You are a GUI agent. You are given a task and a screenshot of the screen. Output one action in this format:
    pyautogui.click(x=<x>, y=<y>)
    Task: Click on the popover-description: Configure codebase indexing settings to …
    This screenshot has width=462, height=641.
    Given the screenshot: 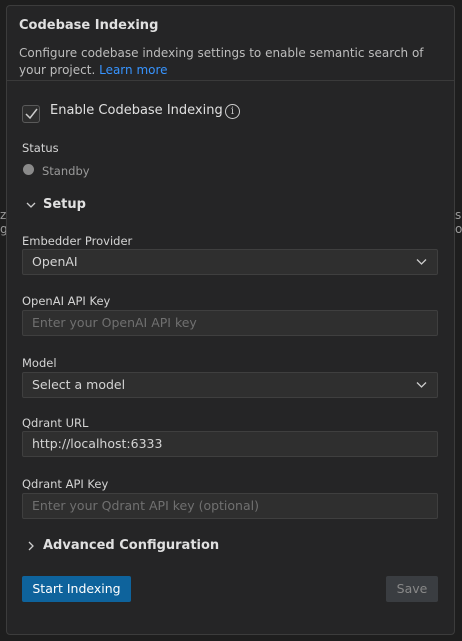 What is the action you would take?
    pyautogui.click(x=230, y=62)
    